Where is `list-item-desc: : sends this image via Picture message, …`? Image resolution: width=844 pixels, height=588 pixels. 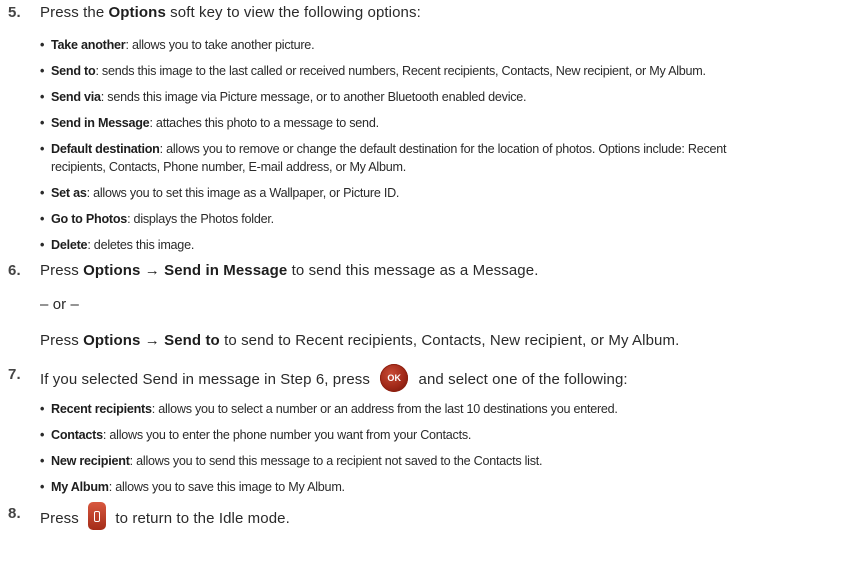 list-item-desc: : sends this image via Picture message, … is located at coordinates (313, 97).